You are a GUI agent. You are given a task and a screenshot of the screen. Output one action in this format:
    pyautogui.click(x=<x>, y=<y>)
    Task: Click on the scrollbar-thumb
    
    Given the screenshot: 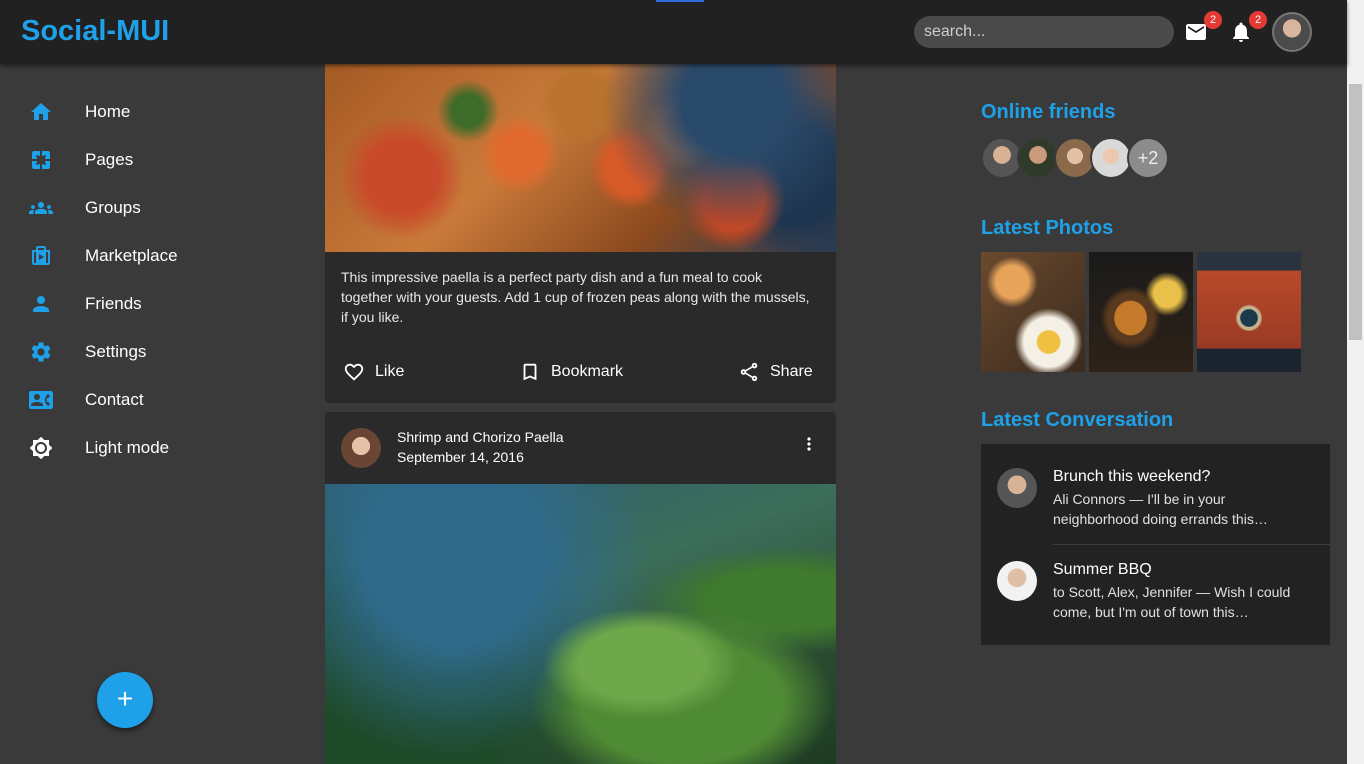 What is the action you would take?
    pyautogui.click(x=1355, y=212)
    